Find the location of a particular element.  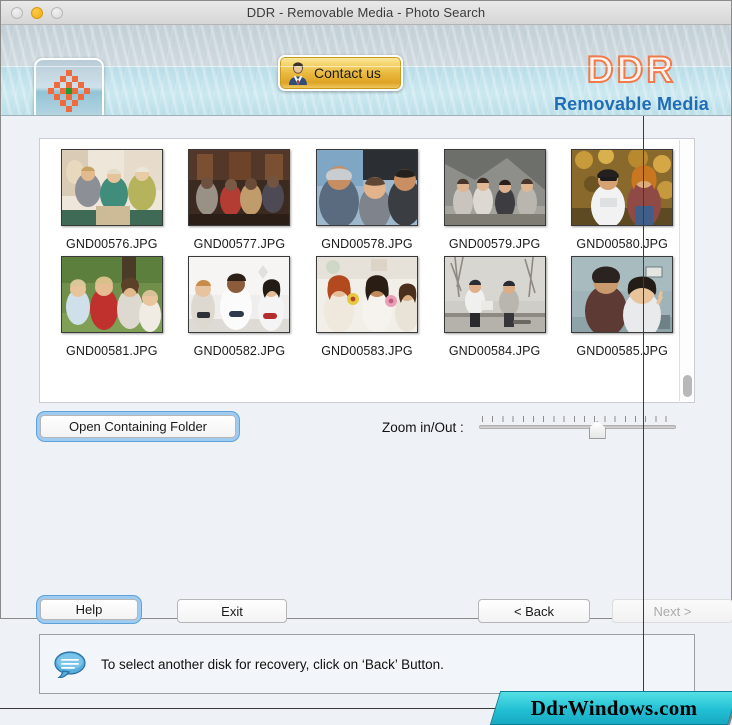

close-button is located at coordinates (17, 12).